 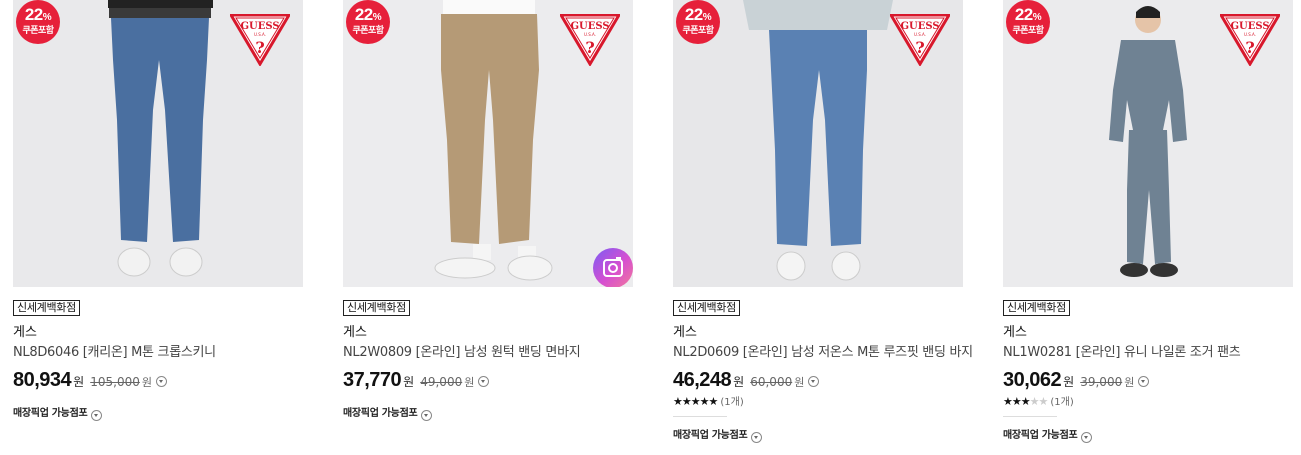 I want to click on product-name: NL1W0281 [온라인] 유니 나일론 조거 팬츠, so click(x=1148, y=353).